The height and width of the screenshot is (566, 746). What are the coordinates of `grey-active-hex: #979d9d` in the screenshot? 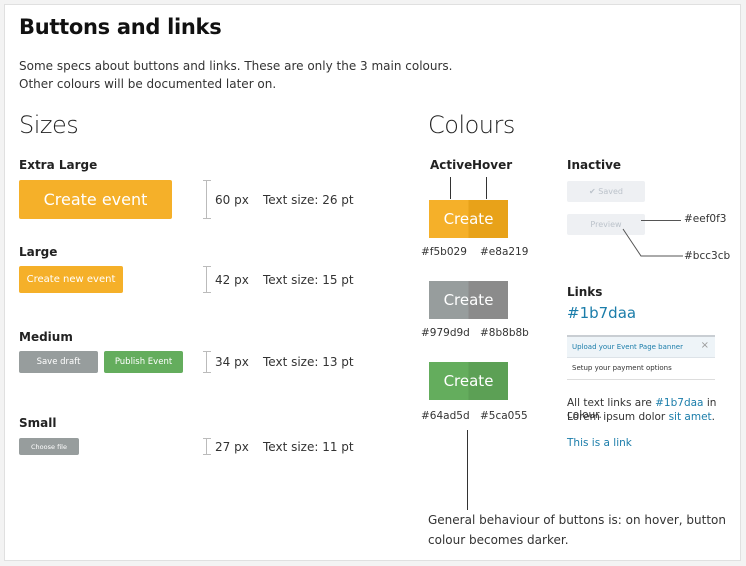 It's located at (445, 333).